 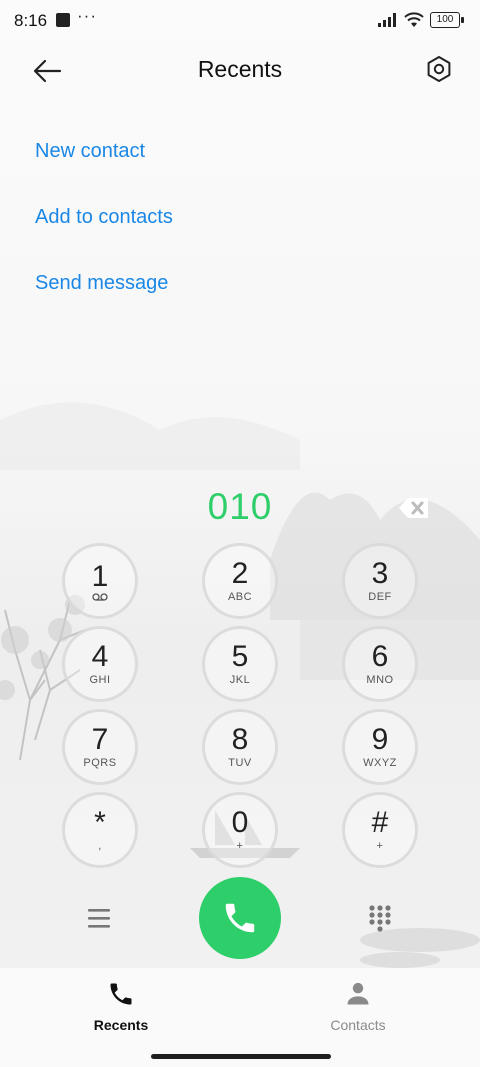 I want to click on bottom-nav: Recents Contacts, so click(x=240, y=1017).